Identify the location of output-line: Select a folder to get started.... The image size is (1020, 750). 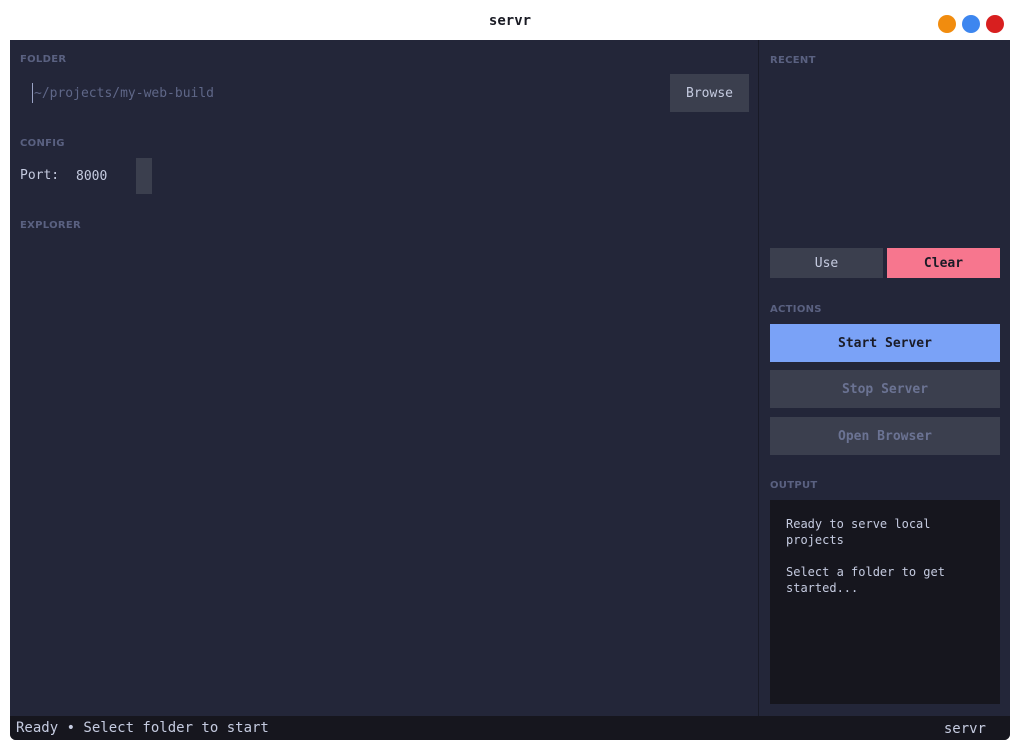
(865, 580).